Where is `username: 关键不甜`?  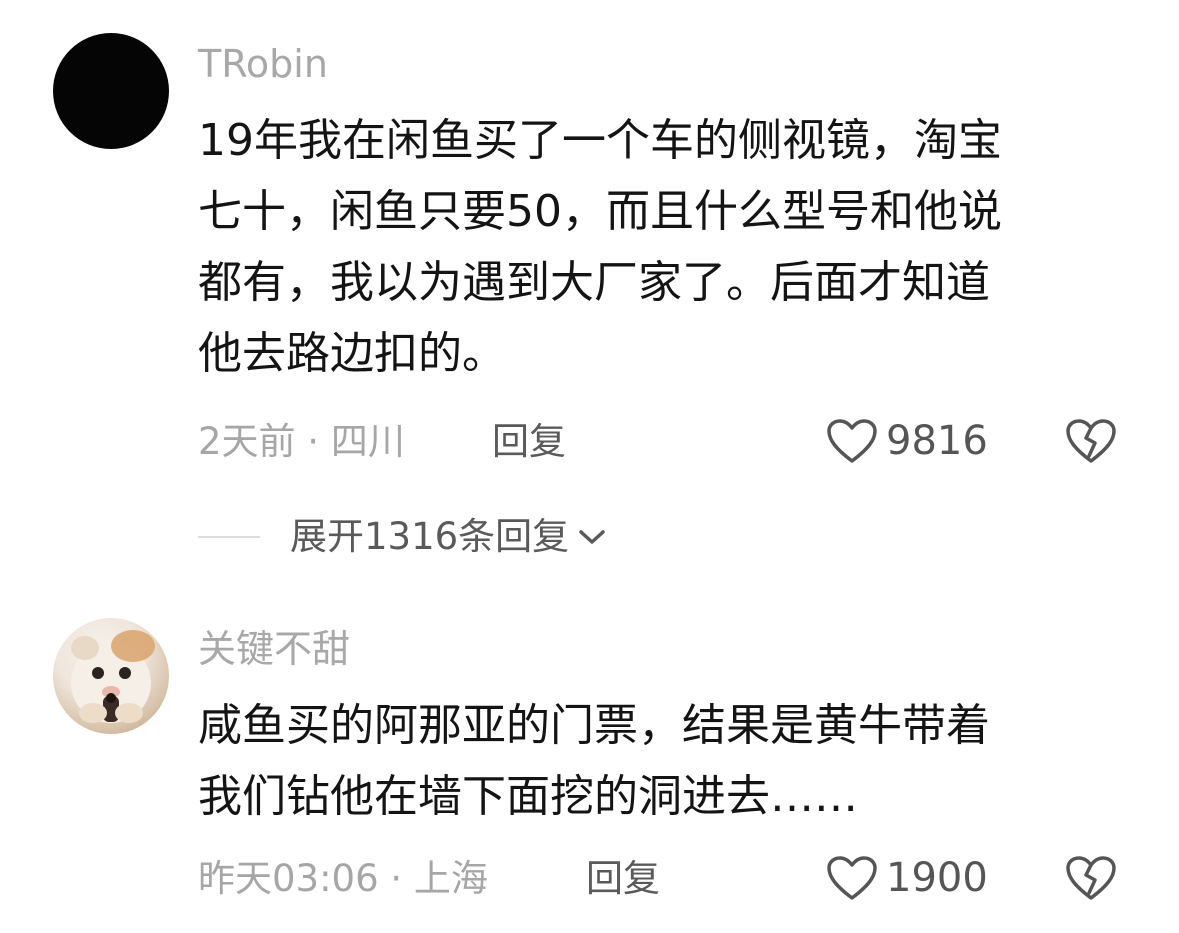
username: 关键不甜 is located at coordinates (274, 649).